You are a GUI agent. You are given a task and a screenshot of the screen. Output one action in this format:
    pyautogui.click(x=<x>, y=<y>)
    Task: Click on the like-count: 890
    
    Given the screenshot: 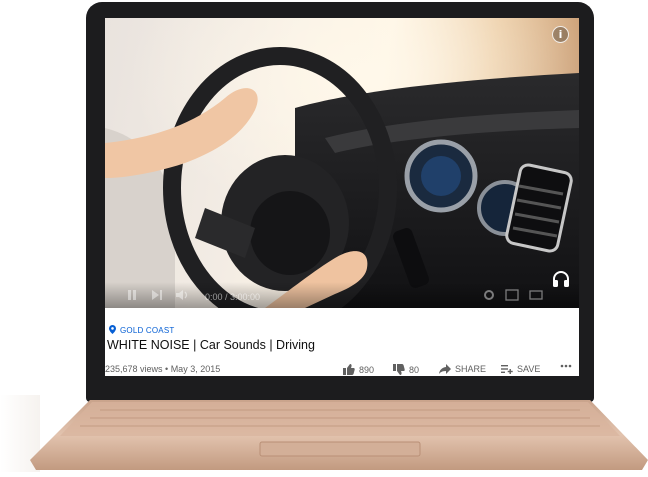 What is the action you would take?
    pyautogui.click(x=367, y=369)
    